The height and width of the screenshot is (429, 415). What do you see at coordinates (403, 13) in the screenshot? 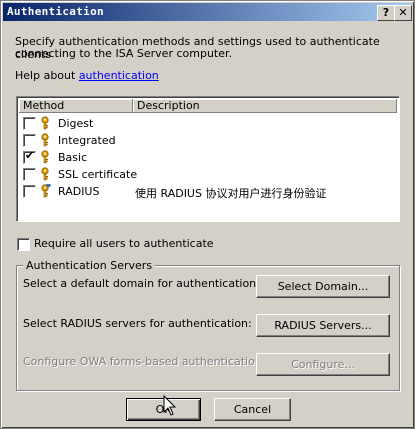
I see `close-button: ✕` at bounding box center [403, 13].